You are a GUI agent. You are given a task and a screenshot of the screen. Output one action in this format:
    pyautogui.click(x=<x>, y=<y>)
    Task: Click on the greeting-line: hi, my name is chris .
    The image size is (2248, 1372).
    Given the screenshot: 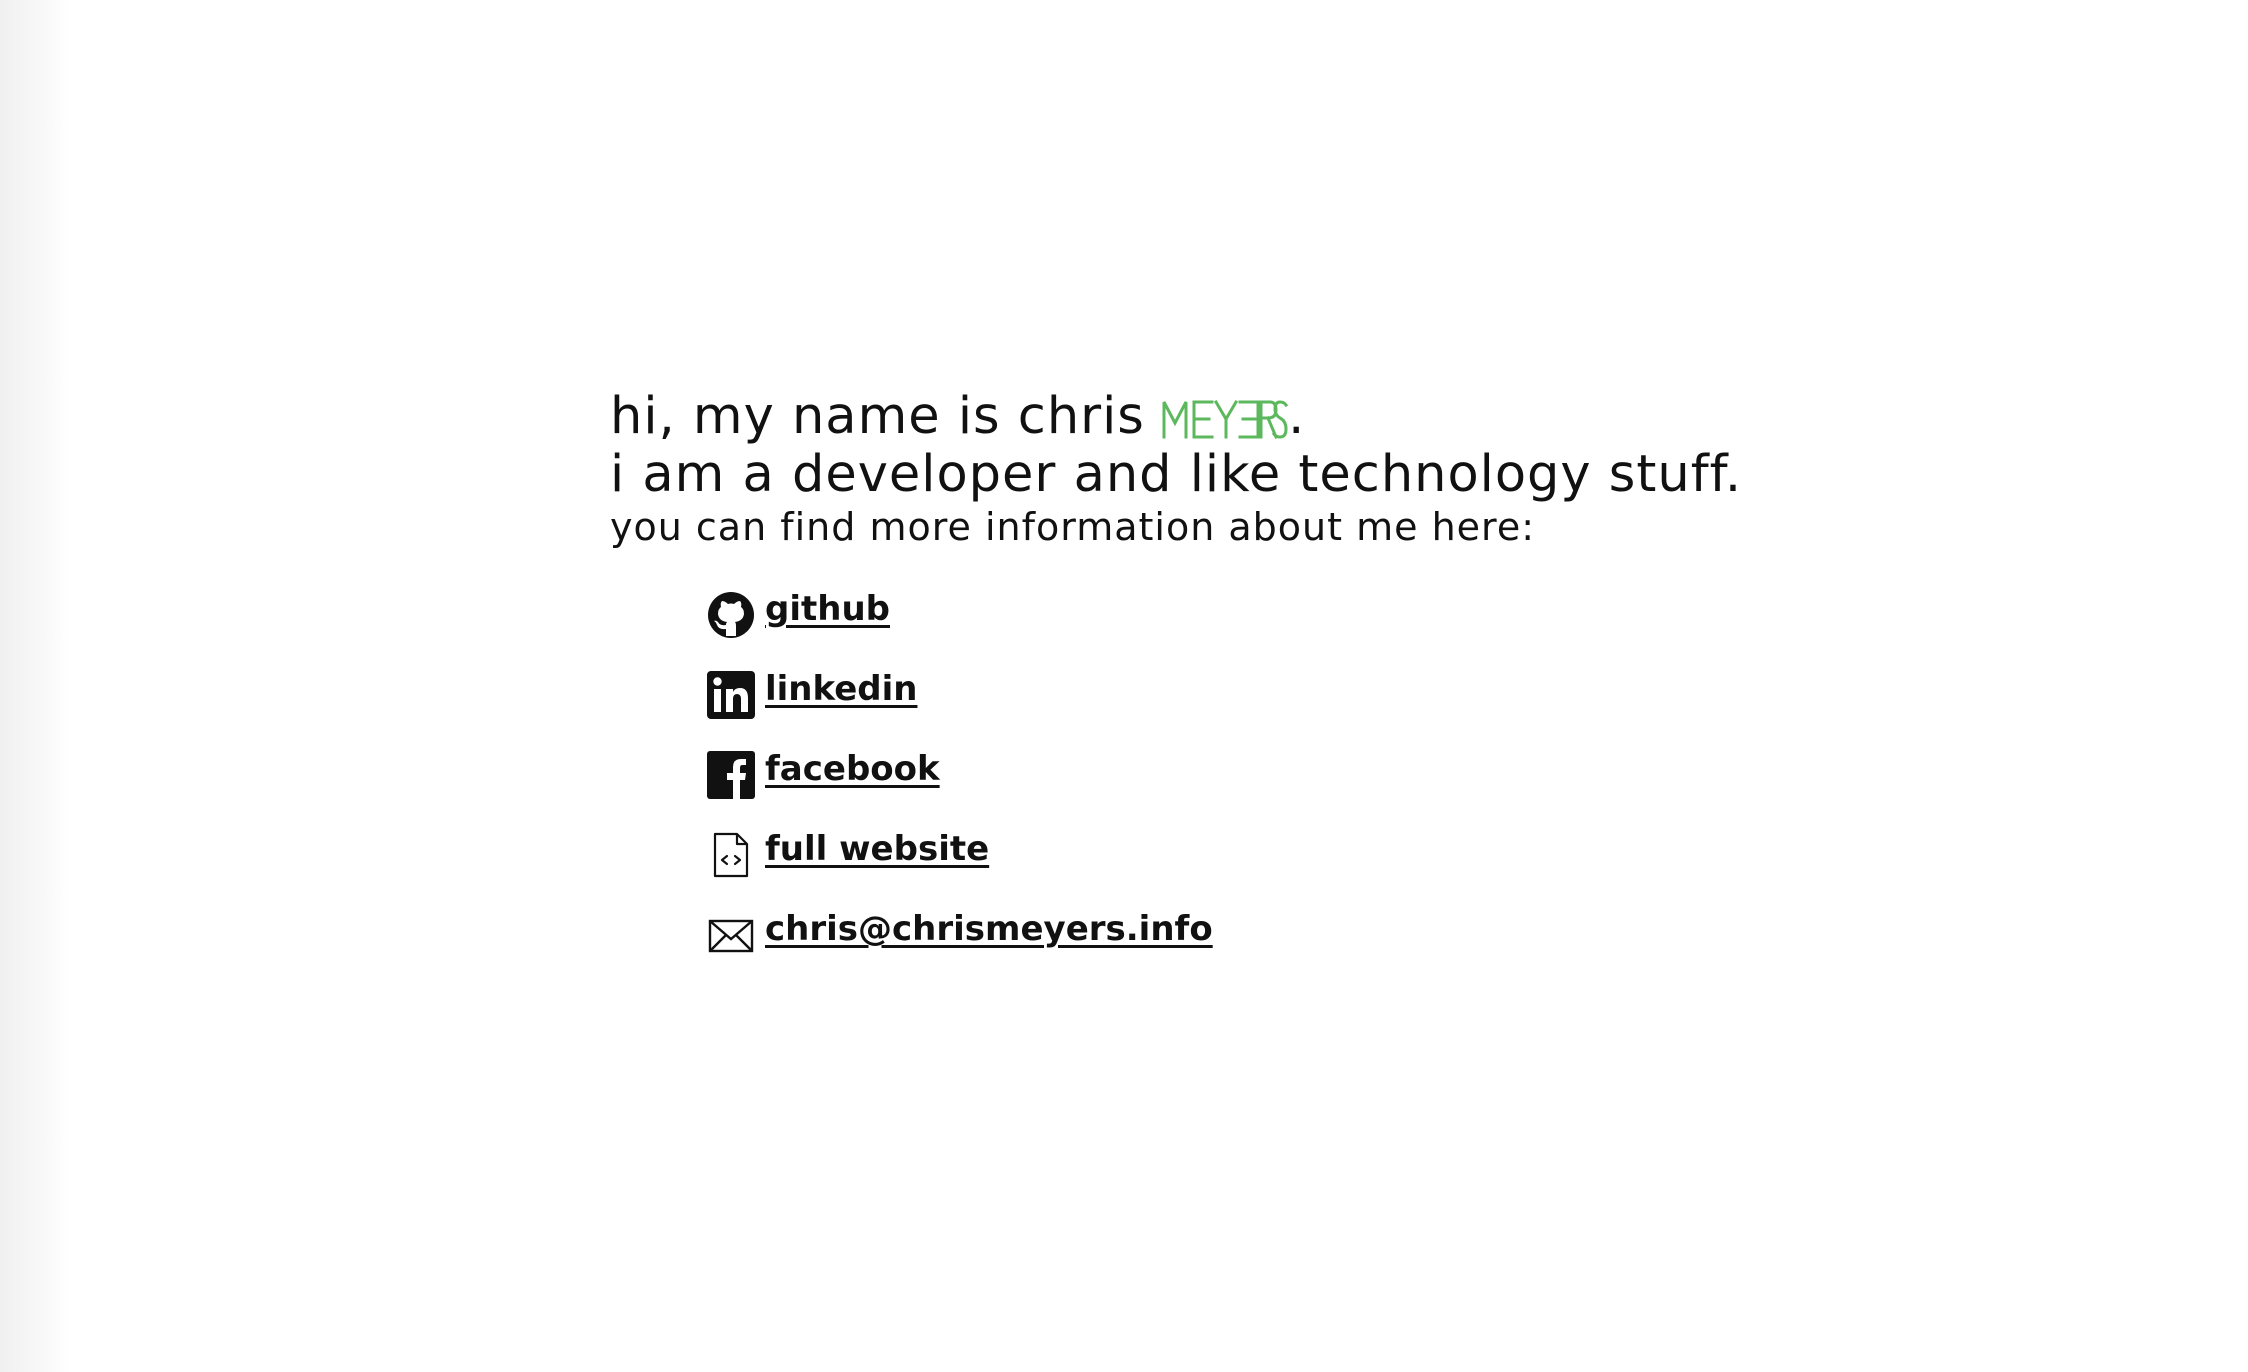 What is the action you would take?
    pyautogui.click(x=1260, y=417)
    